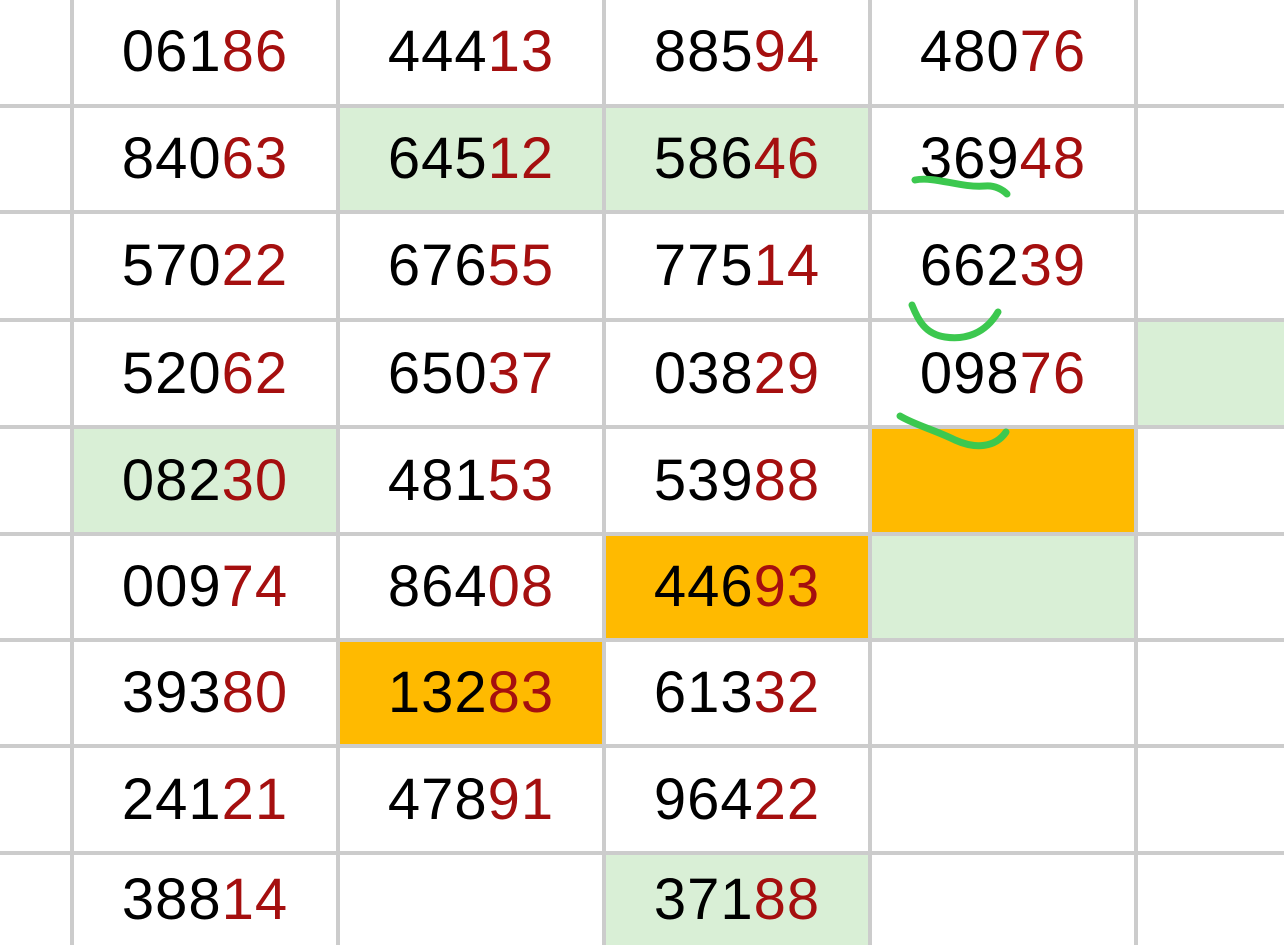 Image resolution: width=1284 pixels, height=945 pixels. I want to click on number-prefix: 520, so click(171, 373).